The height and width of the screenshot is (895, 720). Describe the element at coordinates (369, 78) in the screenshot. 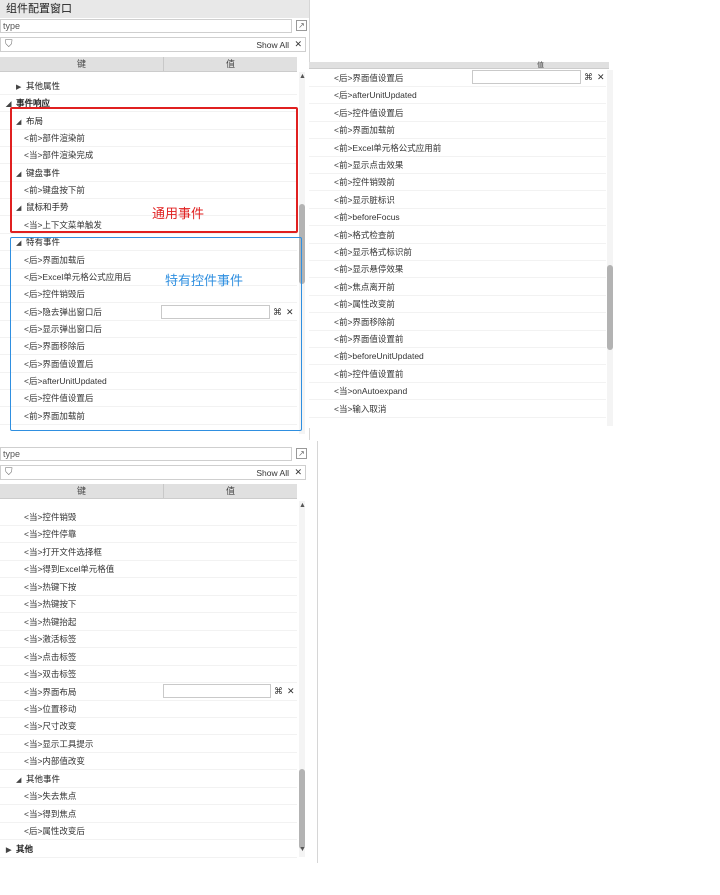

I see `tree-row-label: <后>界面值设置后` at that location.